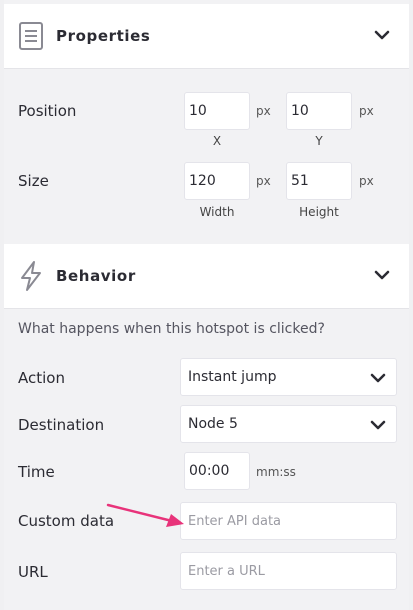  I want to click on custom-data-input: Enter API data, so click(288, 521).